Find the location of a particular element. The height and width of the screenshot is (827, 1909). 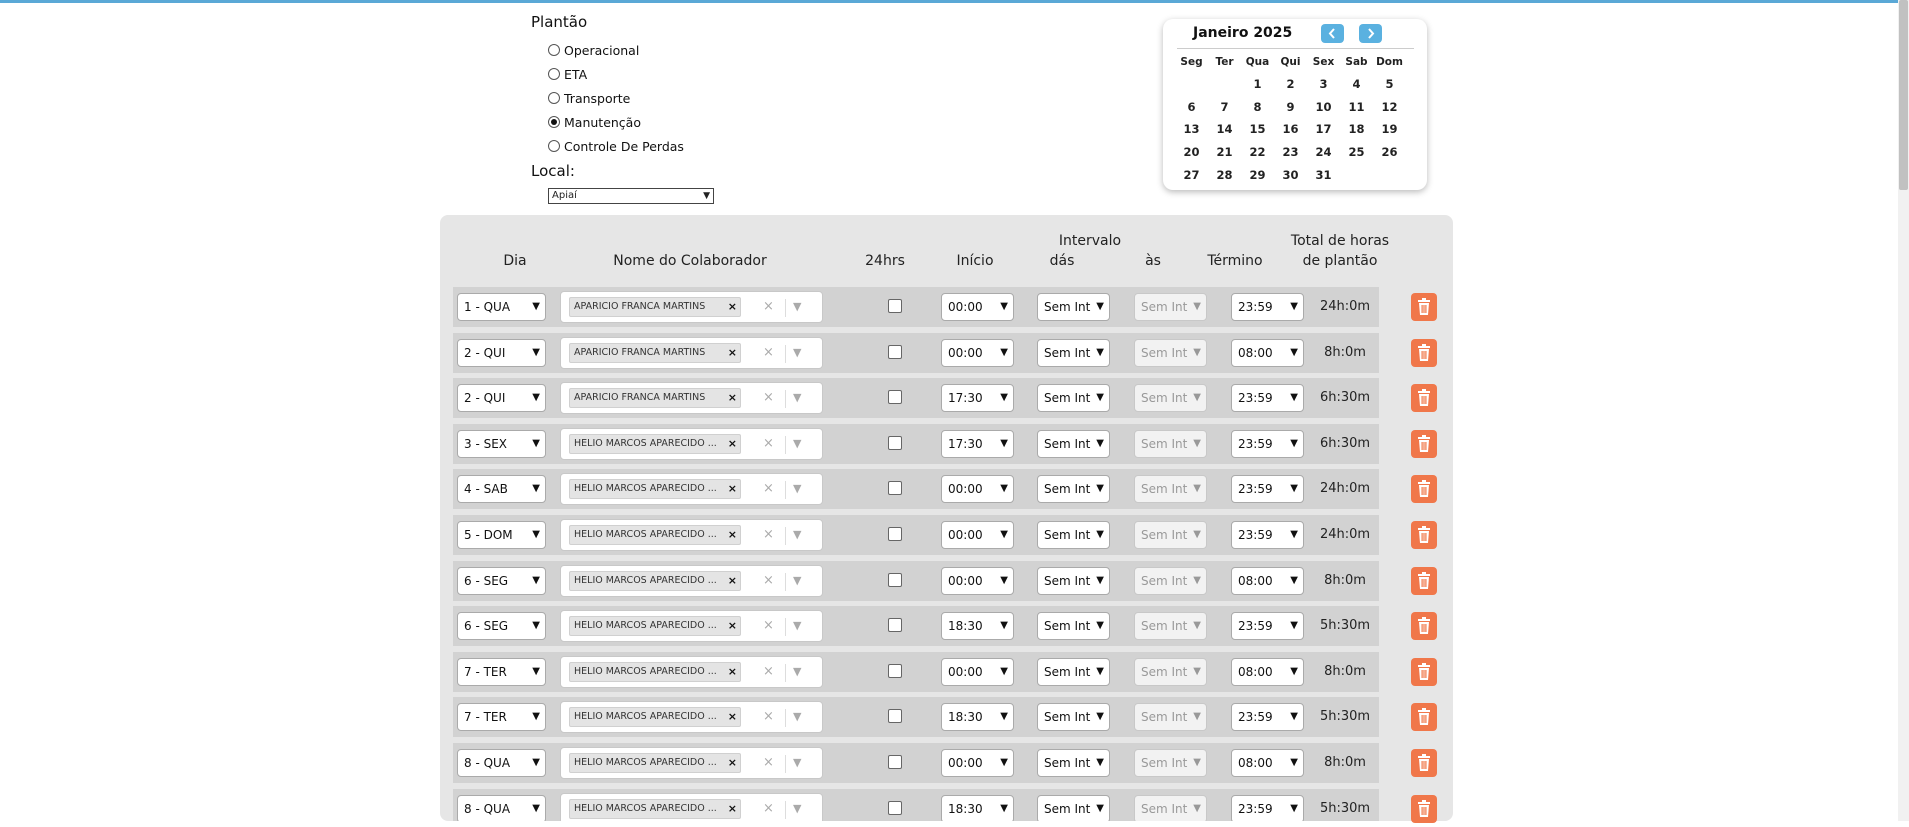

calendar-day: 8 is located at coordinates (1257, 107).